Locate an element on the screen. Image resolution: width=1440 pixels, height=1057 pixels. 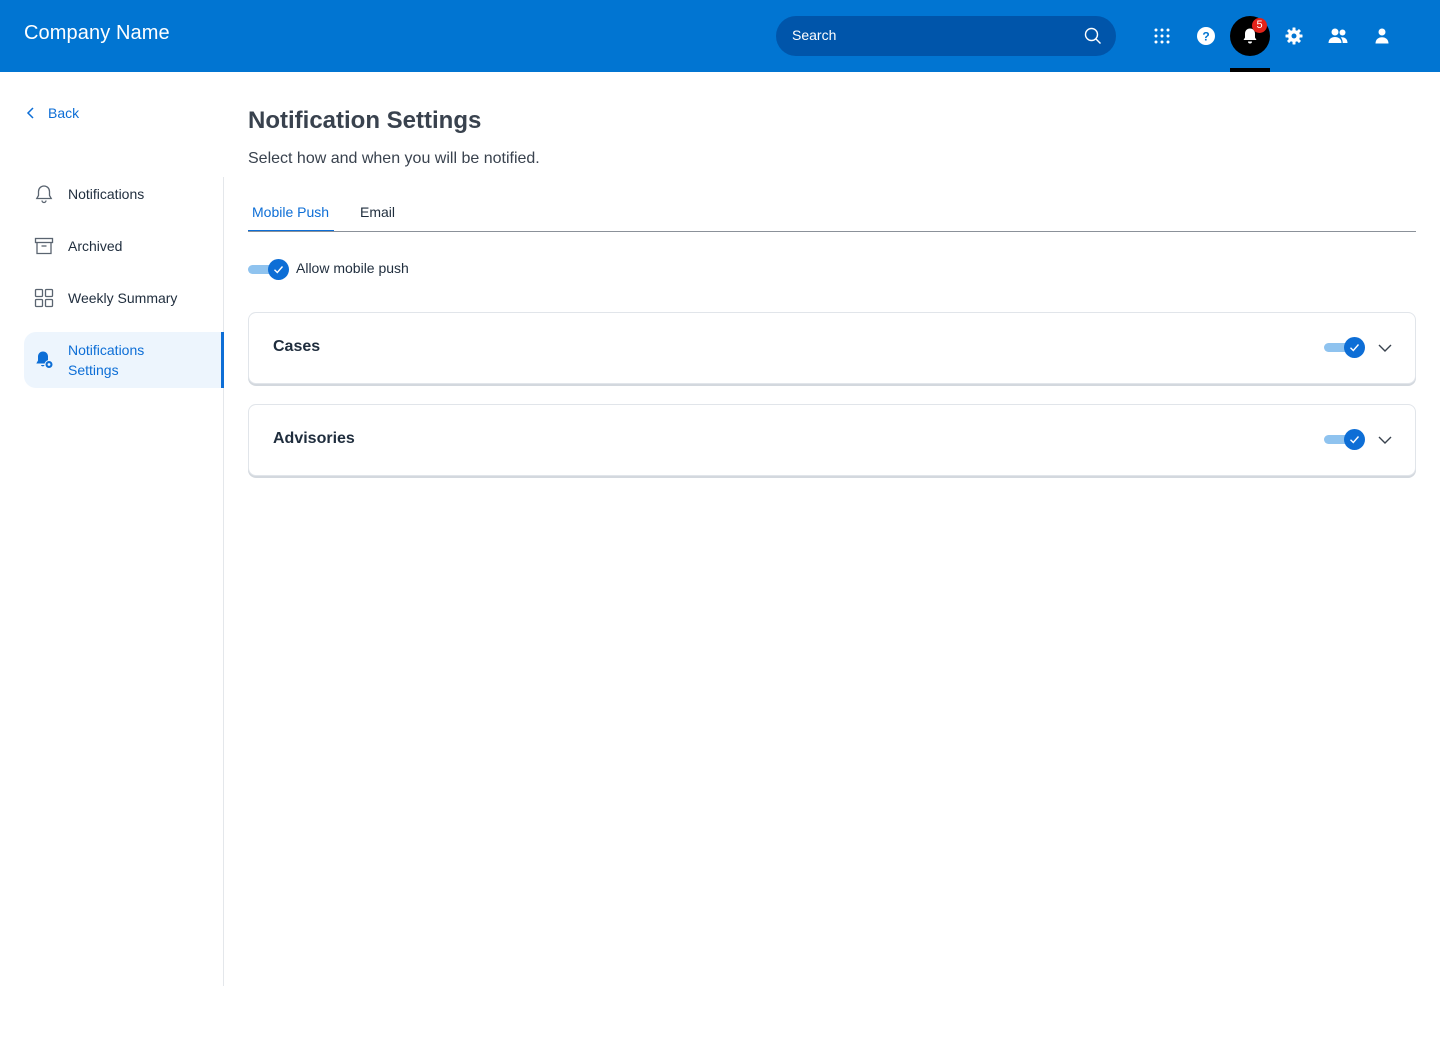
cases-card: Cases is located at coordinates (832, 348).